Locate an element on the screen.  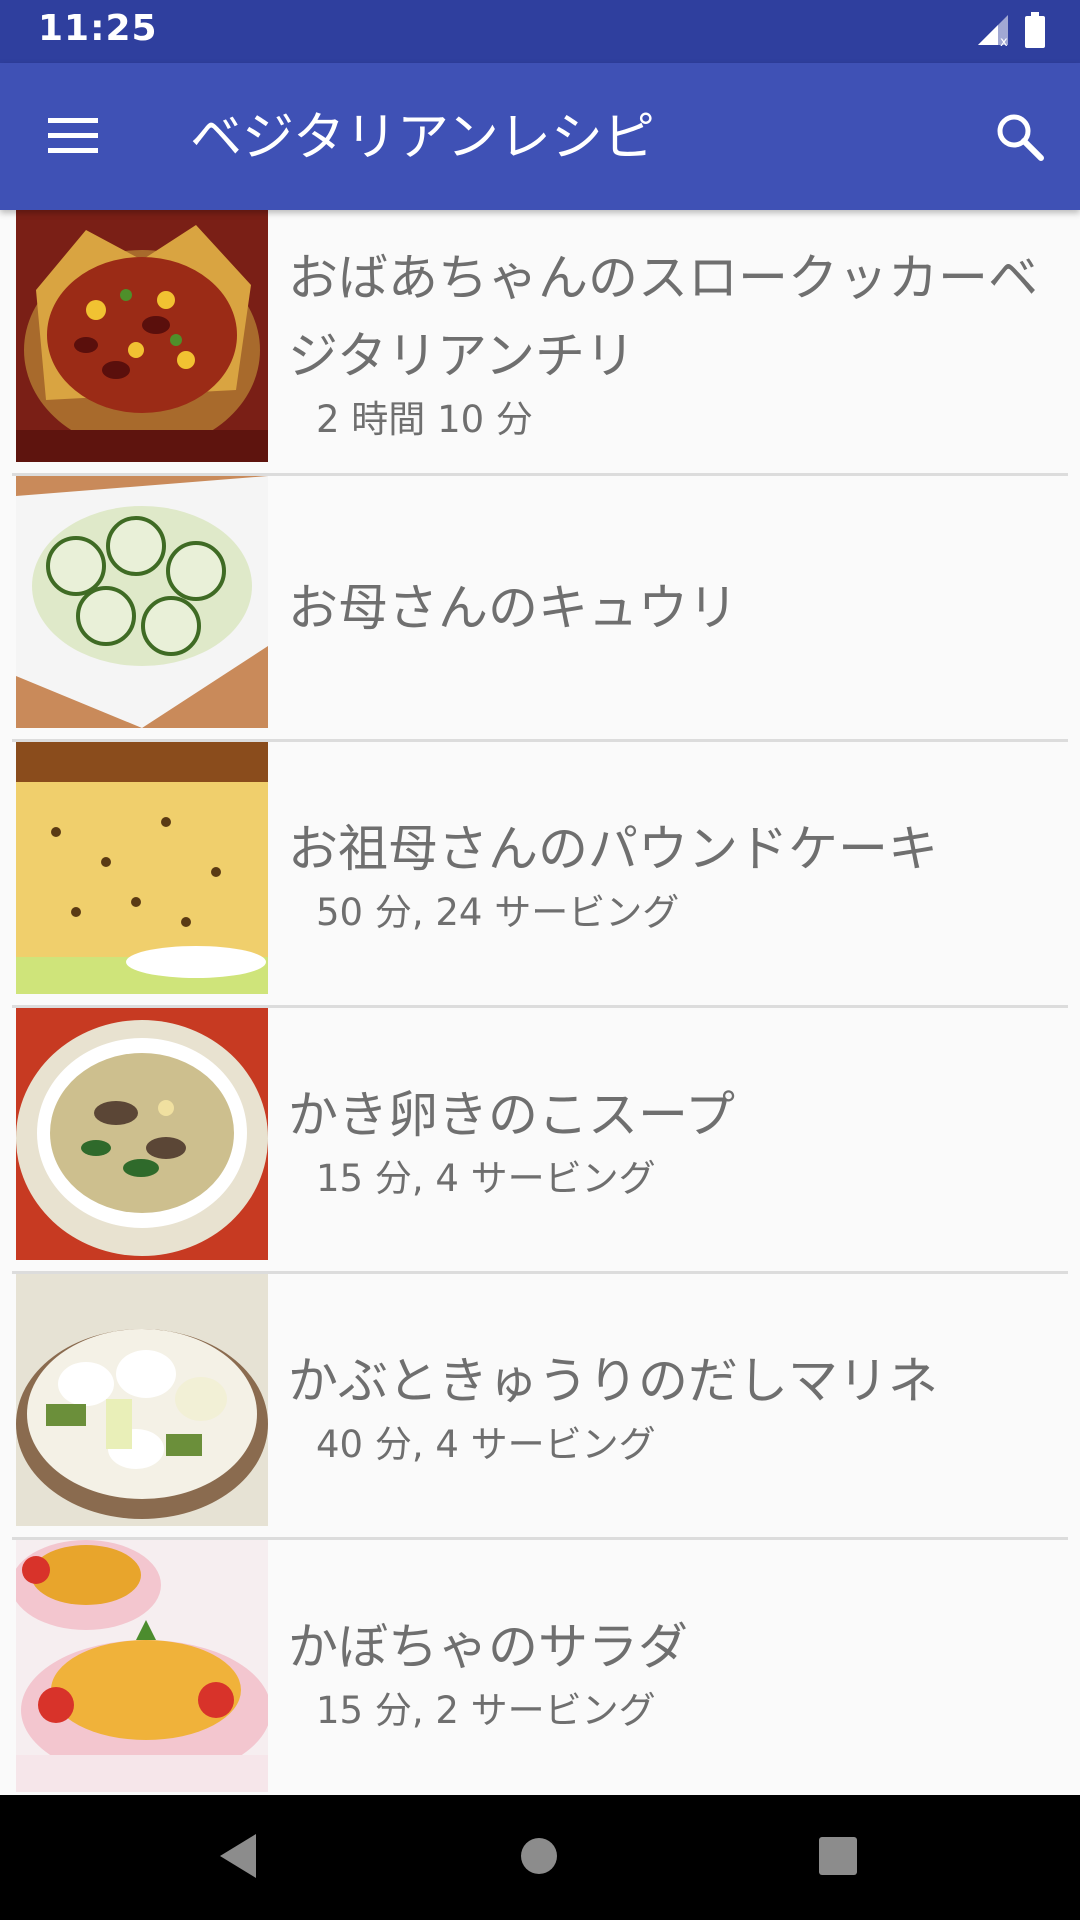
status-icons: x is located at coordinates (1011, 32).